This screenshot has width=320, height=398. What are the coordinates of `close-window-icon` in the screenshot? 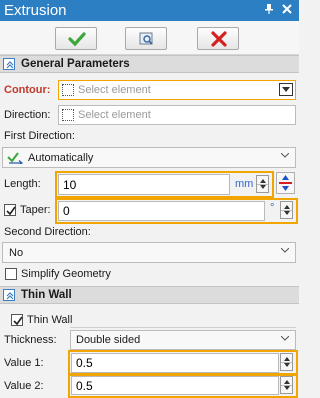 It's located at (287, 10).